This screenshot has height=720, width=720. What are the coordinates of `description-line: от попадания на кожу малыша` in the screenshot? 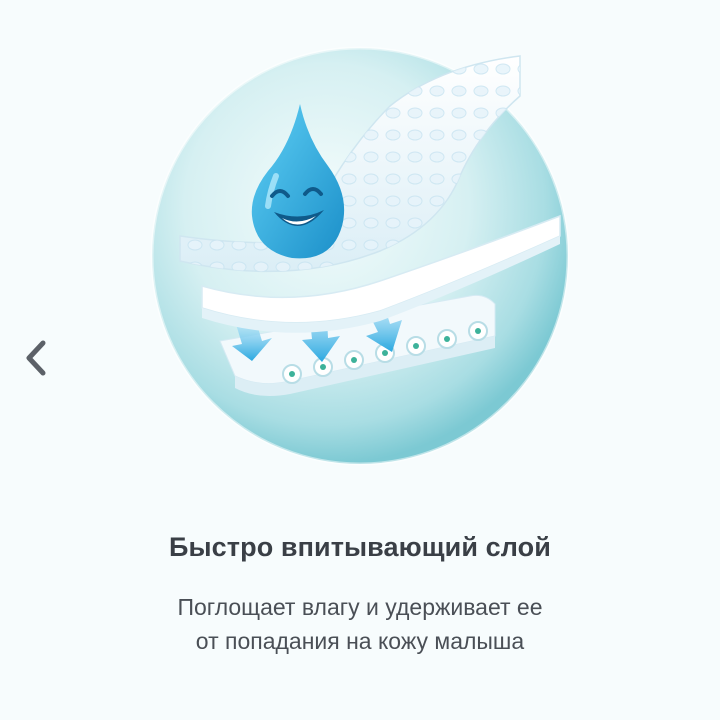 It's located at (360, 641).